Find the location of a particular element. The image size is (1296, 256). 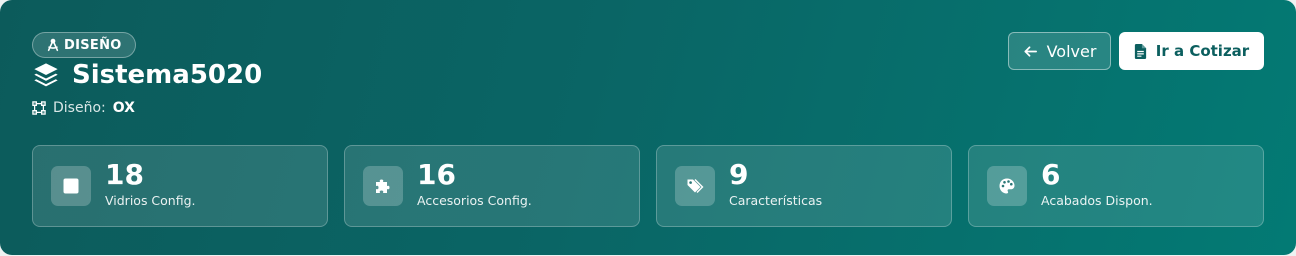

back-button-label: Volver is located at coordinates (1071, 51).